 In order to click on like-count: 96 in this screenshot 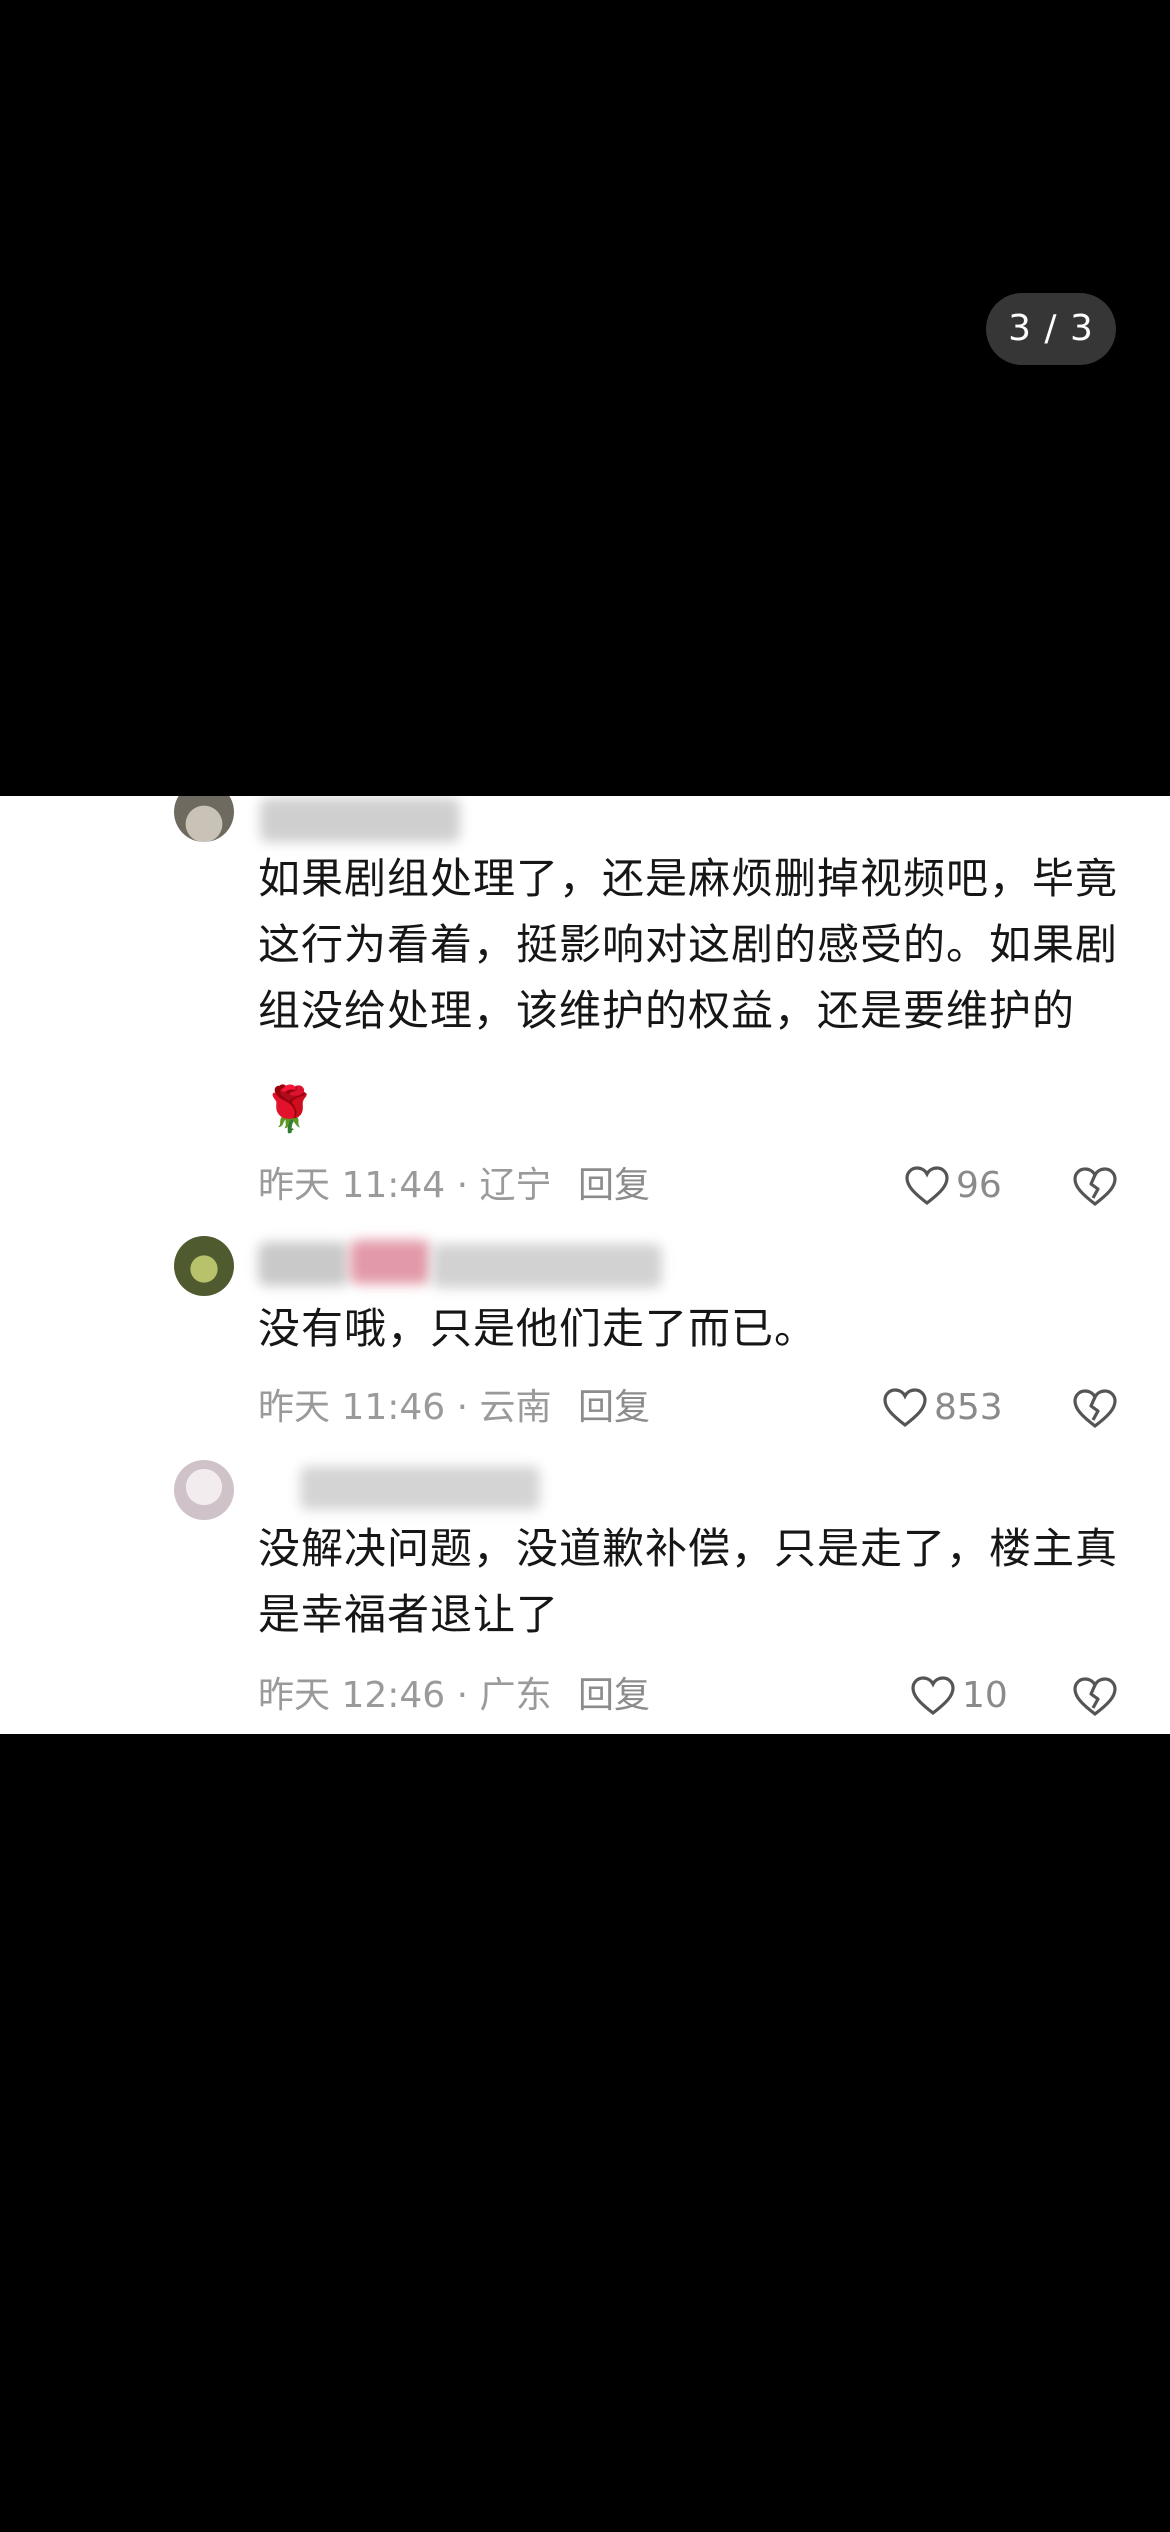, I will do `click(979, 1185)`.